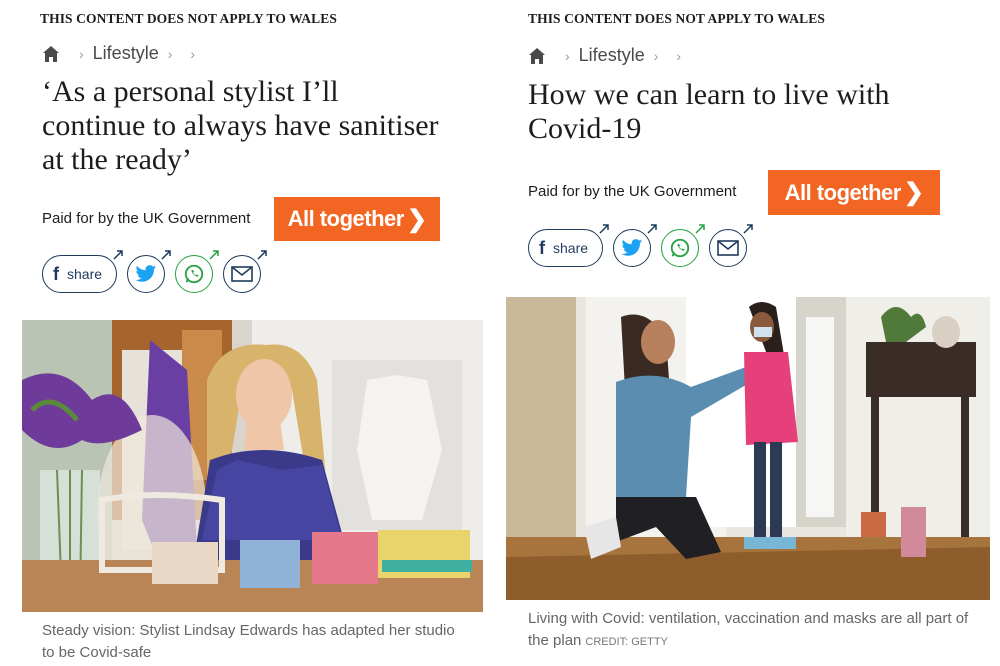 The height and width of the screenshot is (666, 1000). What do you see at coordinates (709, 111) in the screenshot?
I see `article-headline: How we can learn to live with Covid-19` at bounding box center [709, 111].